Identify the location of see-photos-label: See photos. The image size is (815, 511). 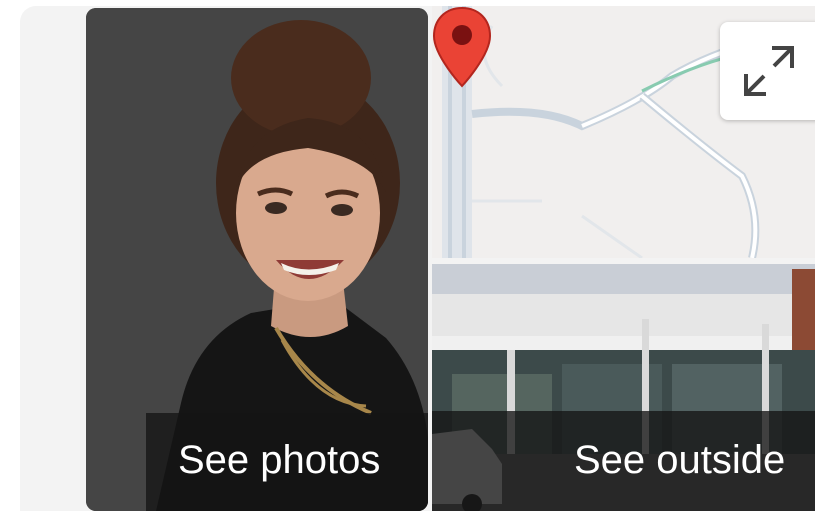
(279, 460).